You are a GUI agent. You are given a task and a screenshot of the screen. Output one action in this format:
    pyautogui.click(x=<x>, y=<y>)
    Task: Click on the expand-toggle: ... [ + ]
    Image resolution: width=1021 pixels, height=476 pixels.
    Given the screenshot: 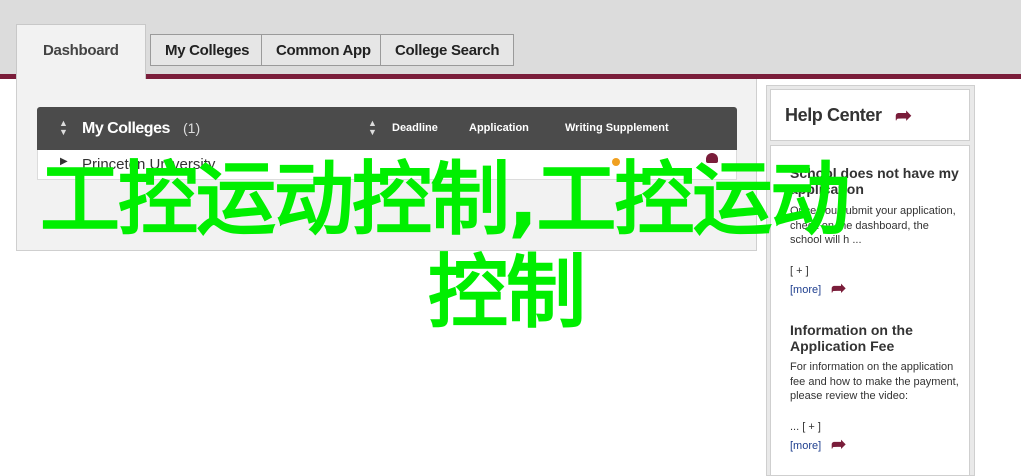 What is the action you would take?
    pyautogui.click(x=875, y=427)
    